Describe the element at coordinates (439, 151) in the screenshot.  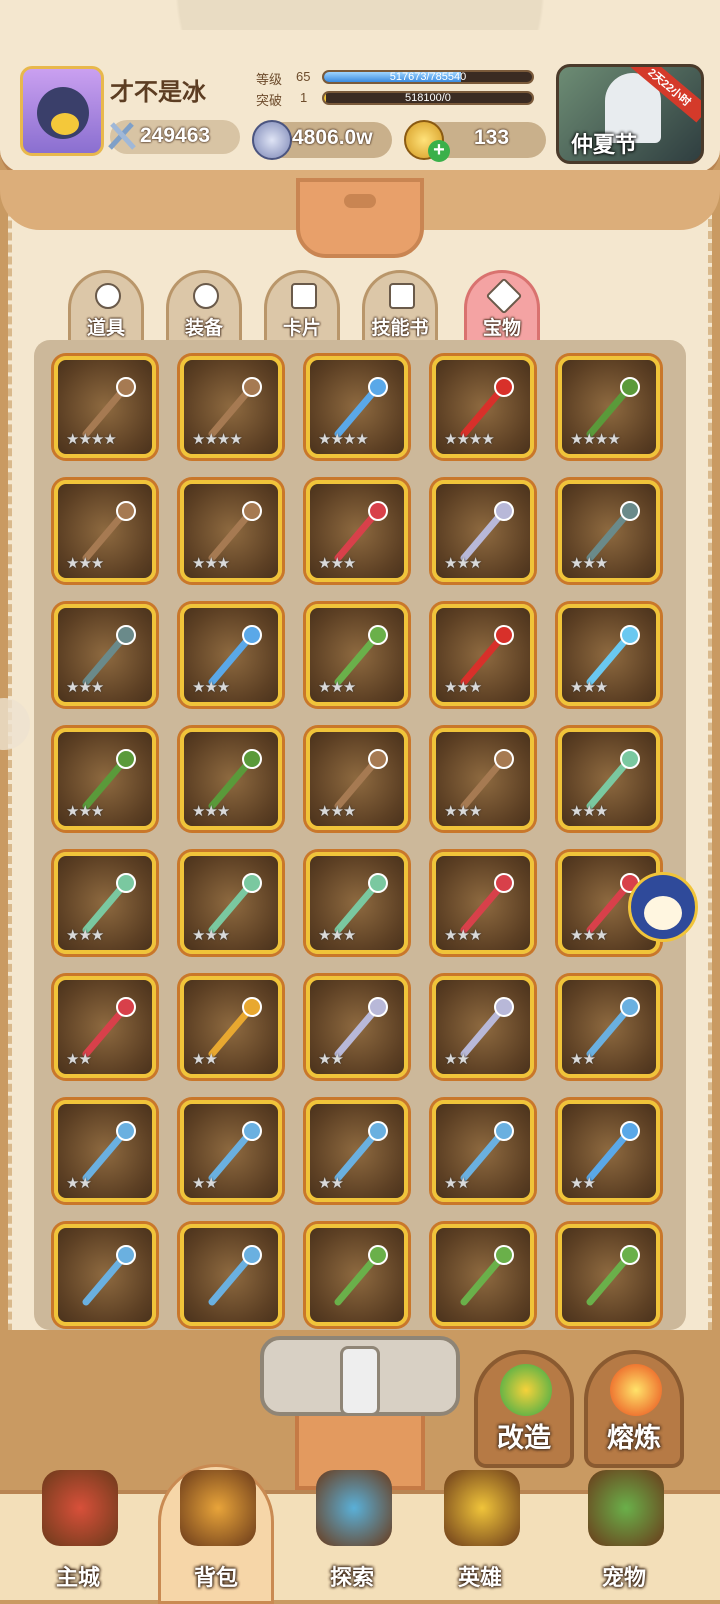
I see `add-gold-button: +` at that location.